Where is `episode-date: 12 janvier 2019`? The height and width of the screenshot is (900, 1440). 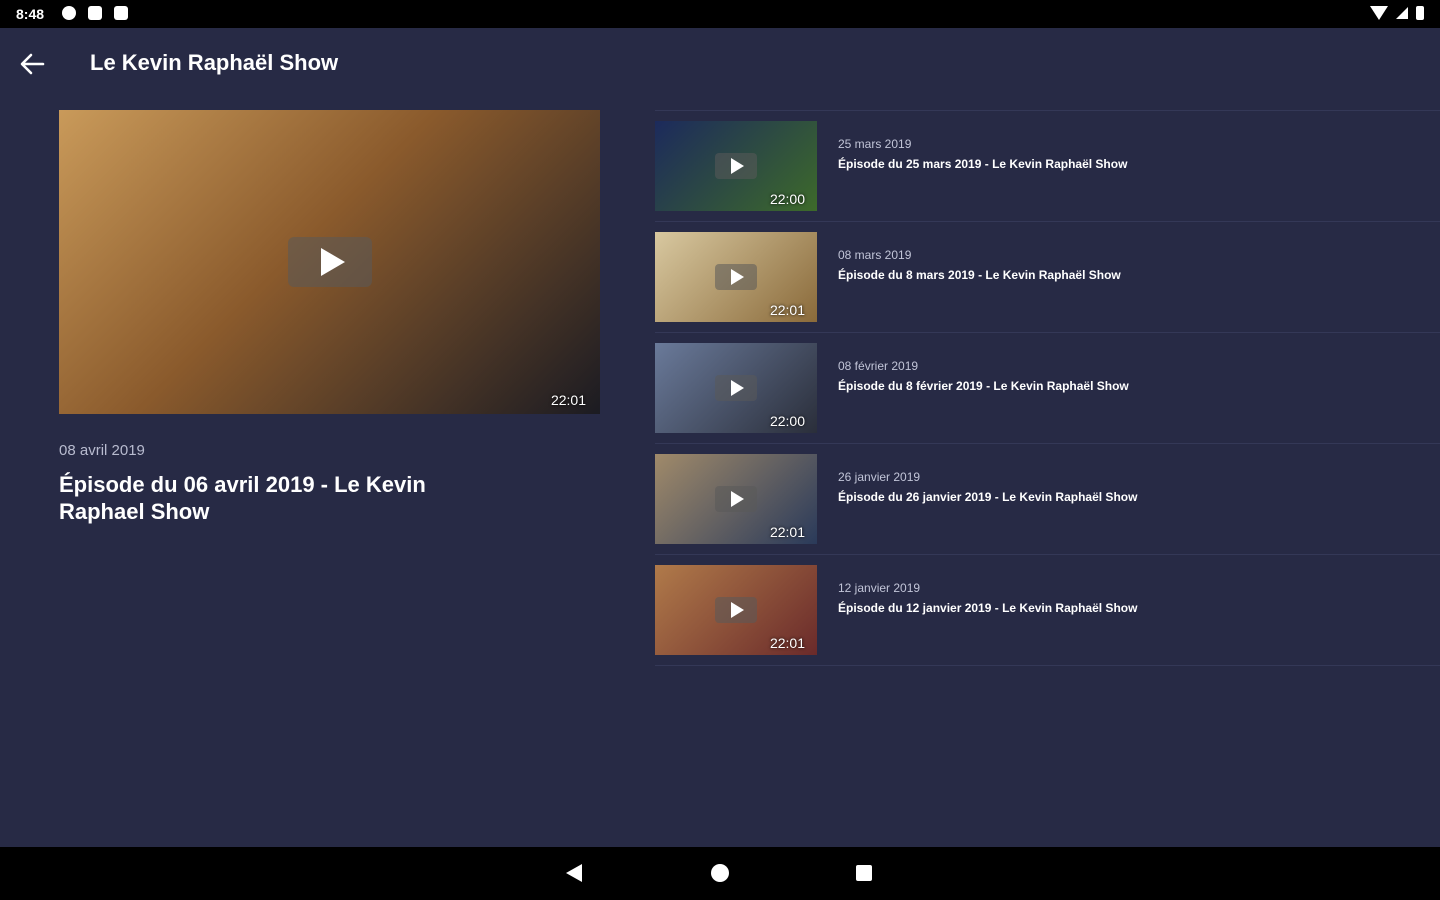 episode-date: 12 janvier 2019 is located at coordinates (879, 588).